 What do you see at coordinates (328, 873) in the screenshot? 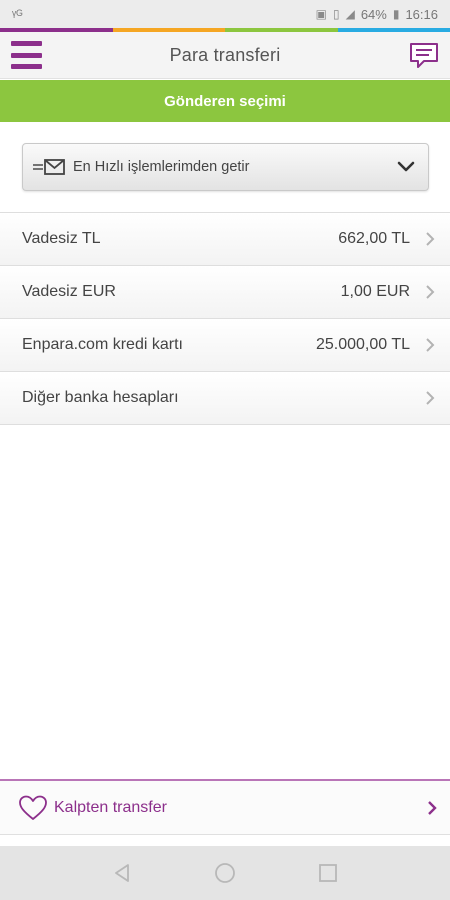
I see `recents-square-icon` at bounding box center [328, 873].